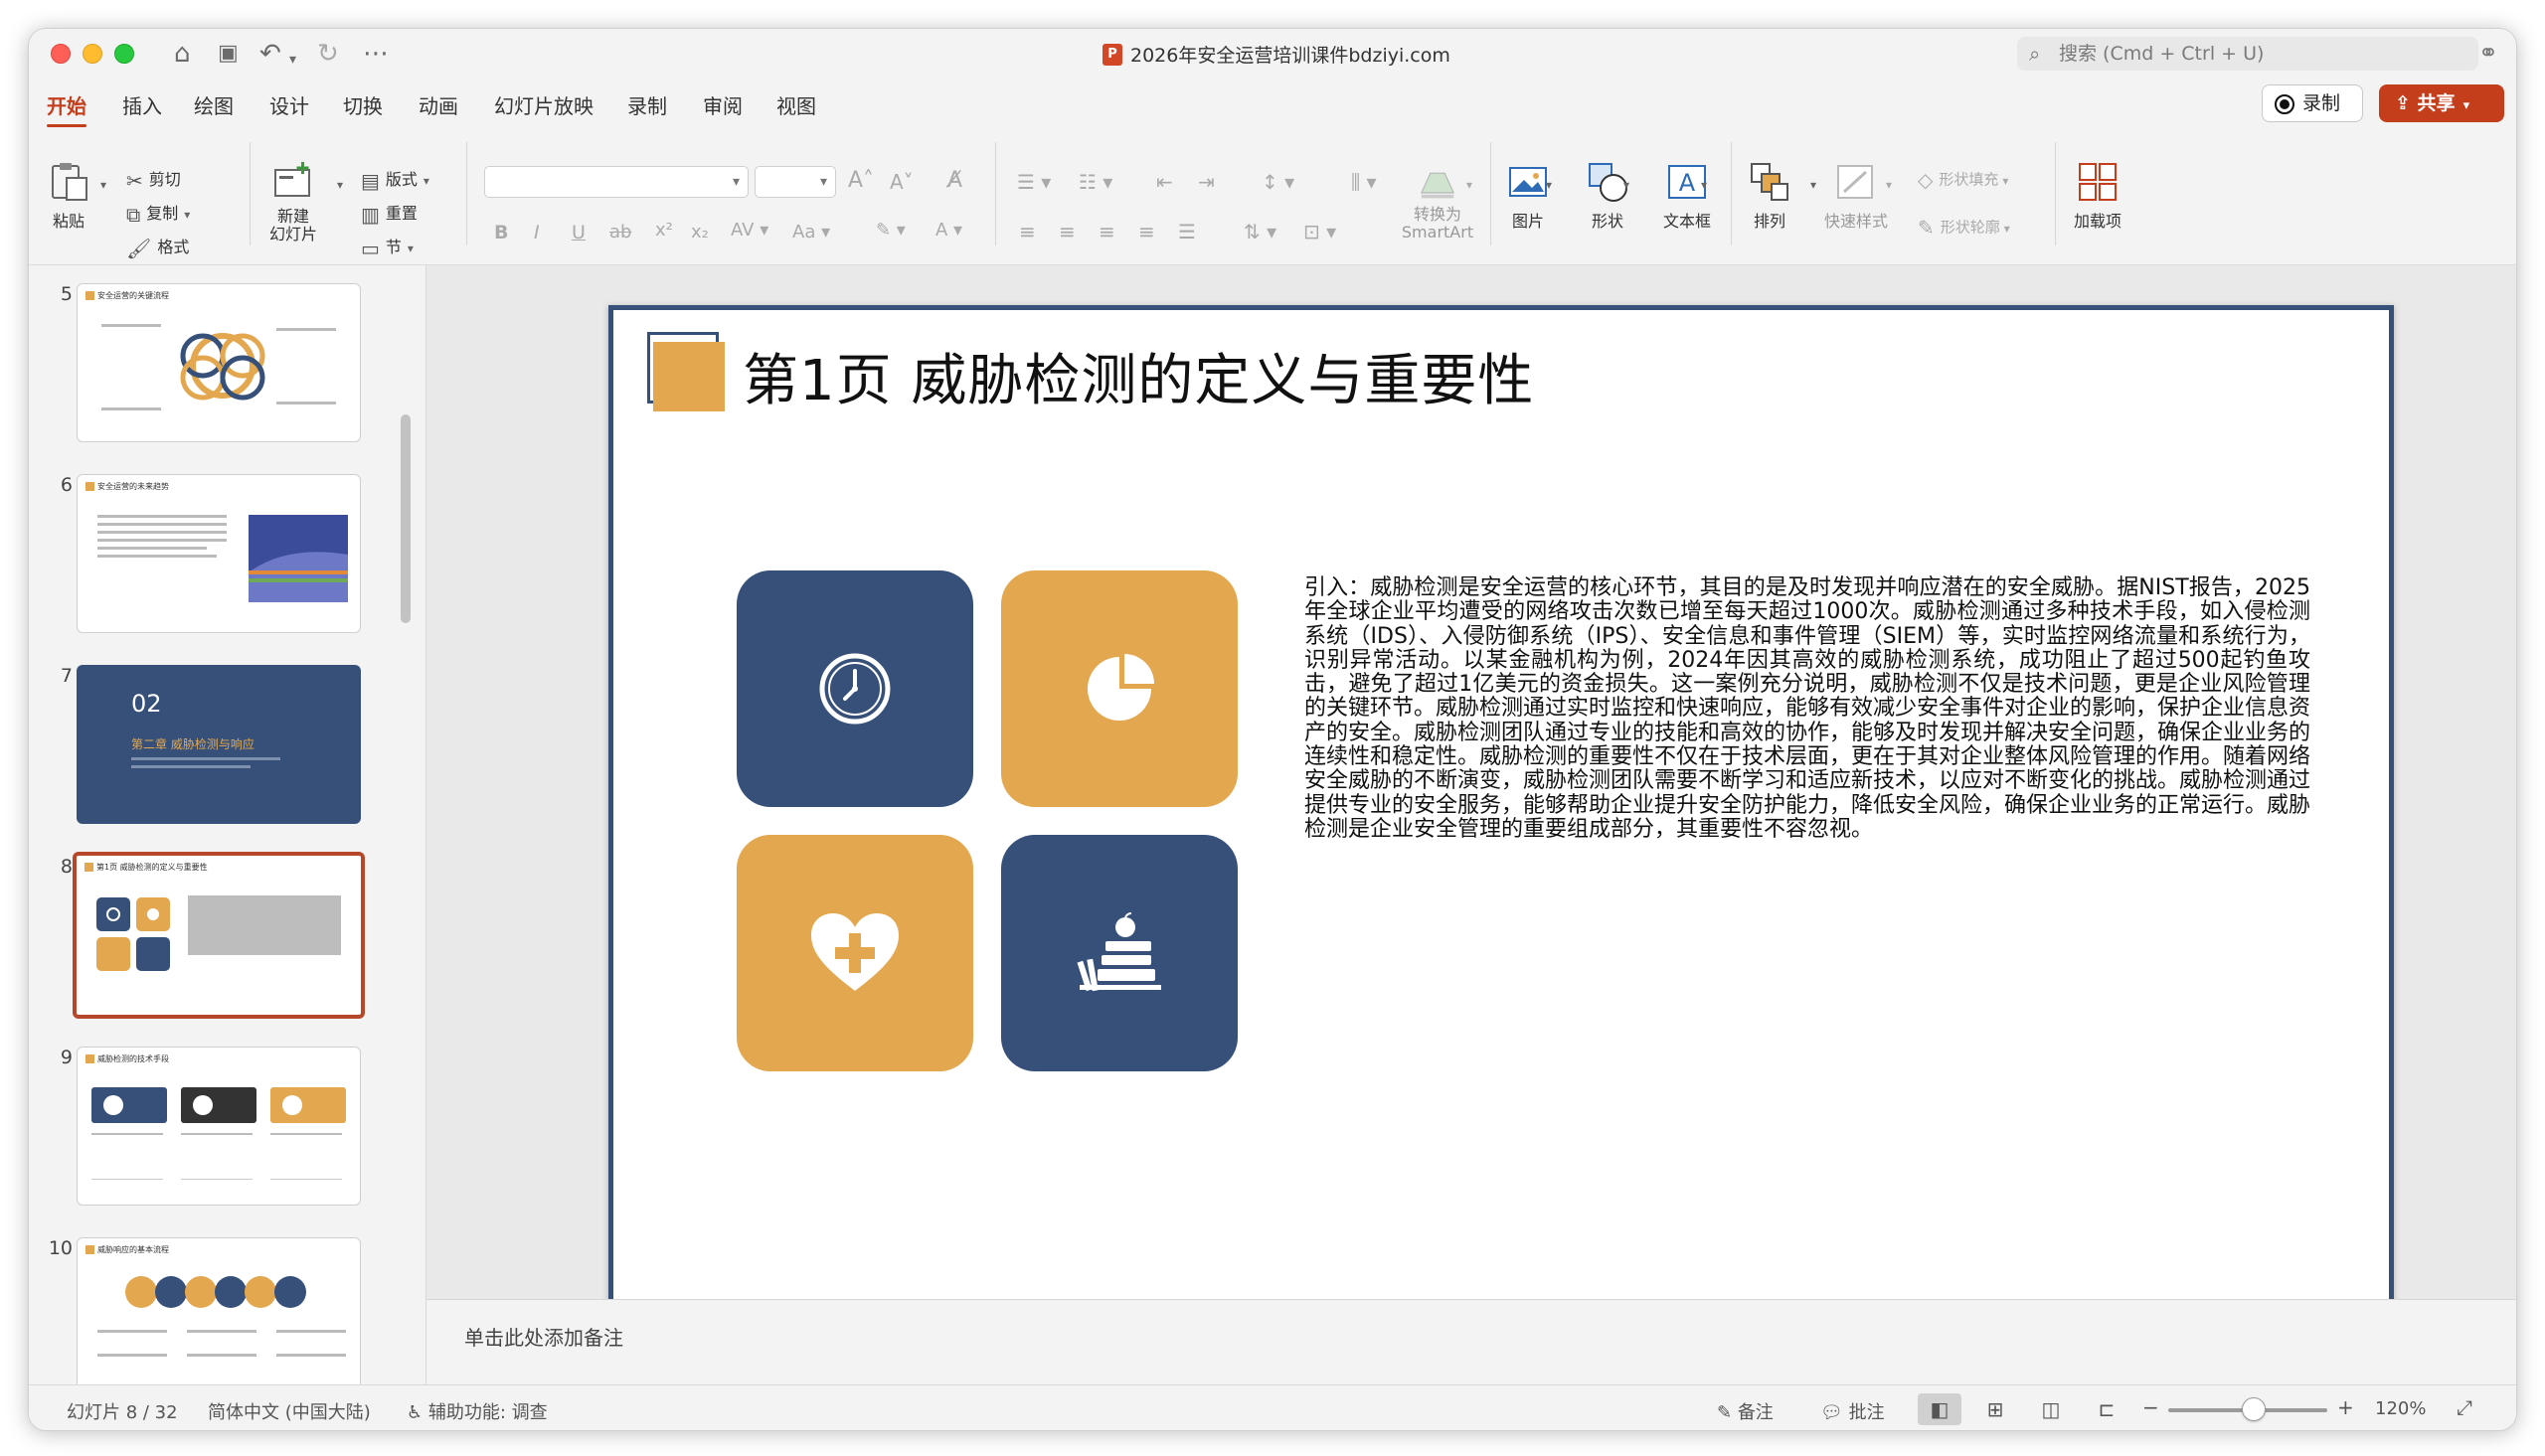  I want to click on search-input: ⌕ 搜索 (Cmd + Ctrl + U), so click(2247, 54).